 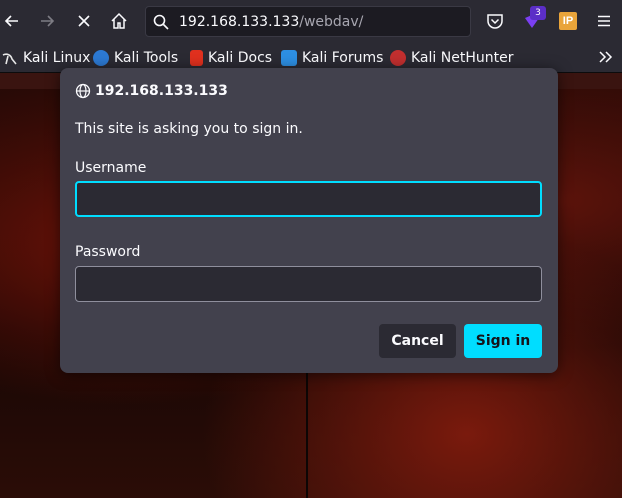 What do you see at coordinates (568, 21) in the screenshot?
I see `ip-extension-icon: IP` at bounding box center [568, 21].